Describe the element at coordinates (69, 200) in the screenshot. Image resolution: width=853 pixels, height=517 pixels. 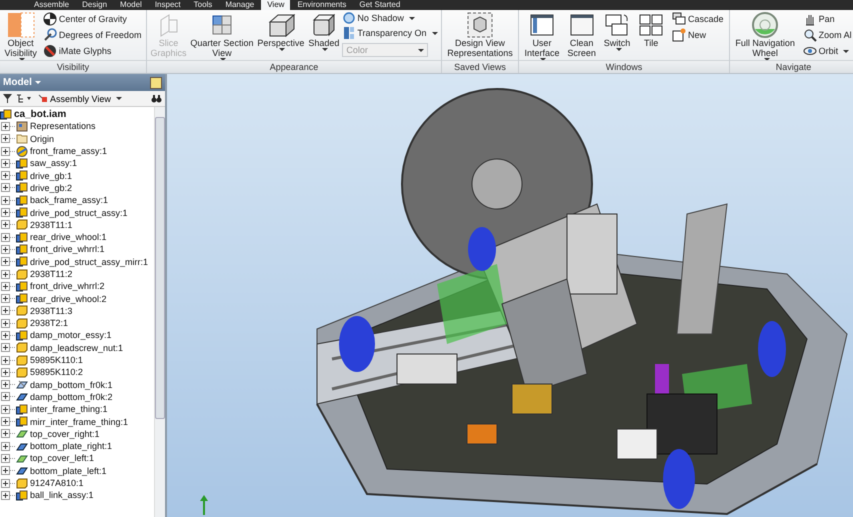
I see `tree-item: back_frame_assy:1` at that location.